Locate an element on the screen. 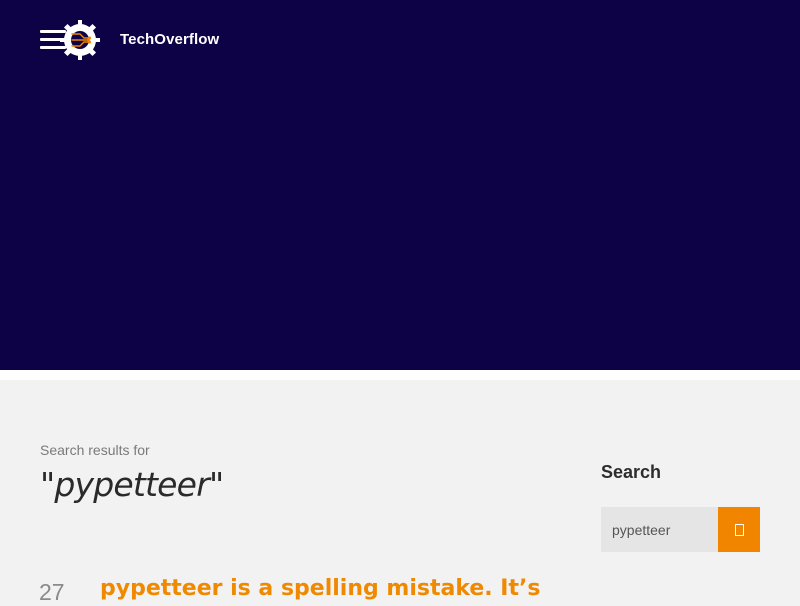  site-title: TechOverflow is located at coordinates (169, 40).